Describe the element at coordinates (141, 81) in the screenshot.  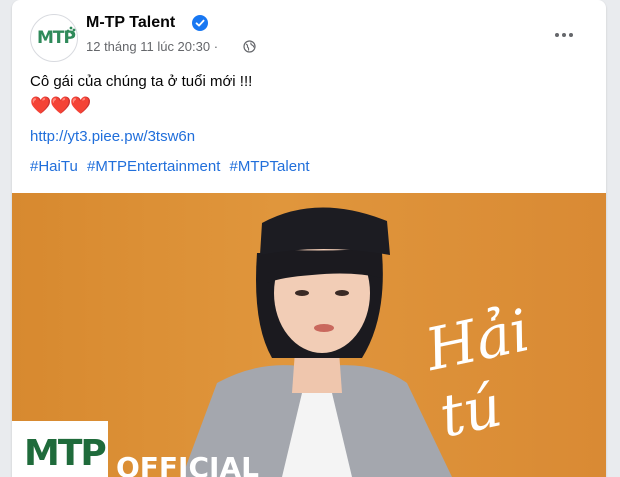
I see `post-text: Cô gái của chúng ta ở tuổi mới !!!` at that location.